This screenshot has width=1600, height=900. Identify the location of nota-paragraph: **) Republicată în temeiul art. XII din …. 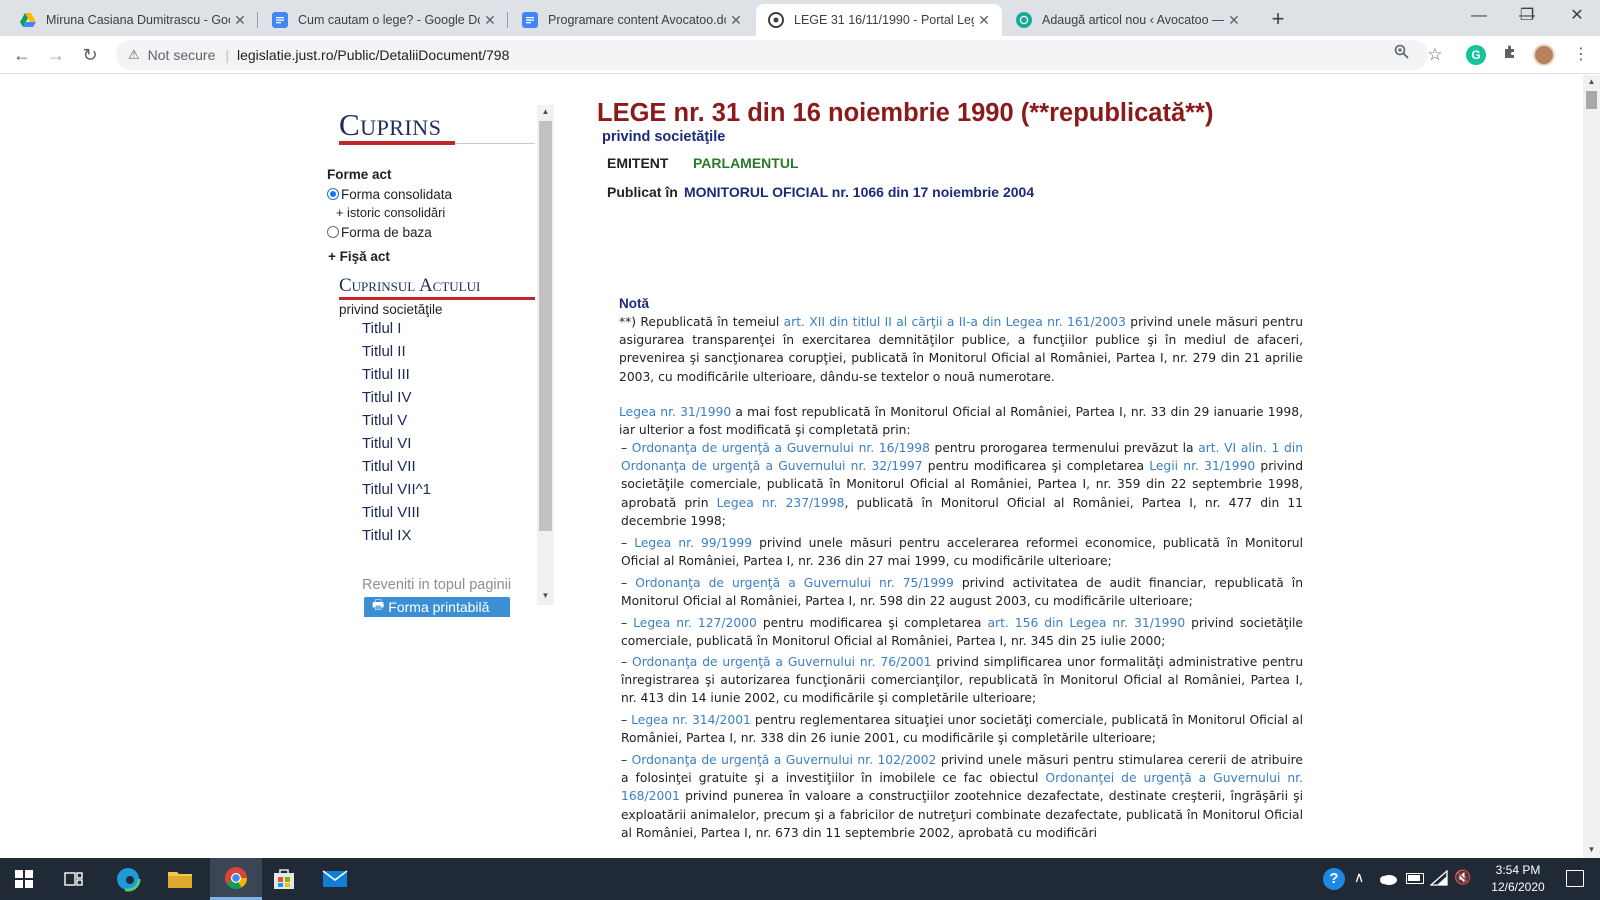
(961, 349).